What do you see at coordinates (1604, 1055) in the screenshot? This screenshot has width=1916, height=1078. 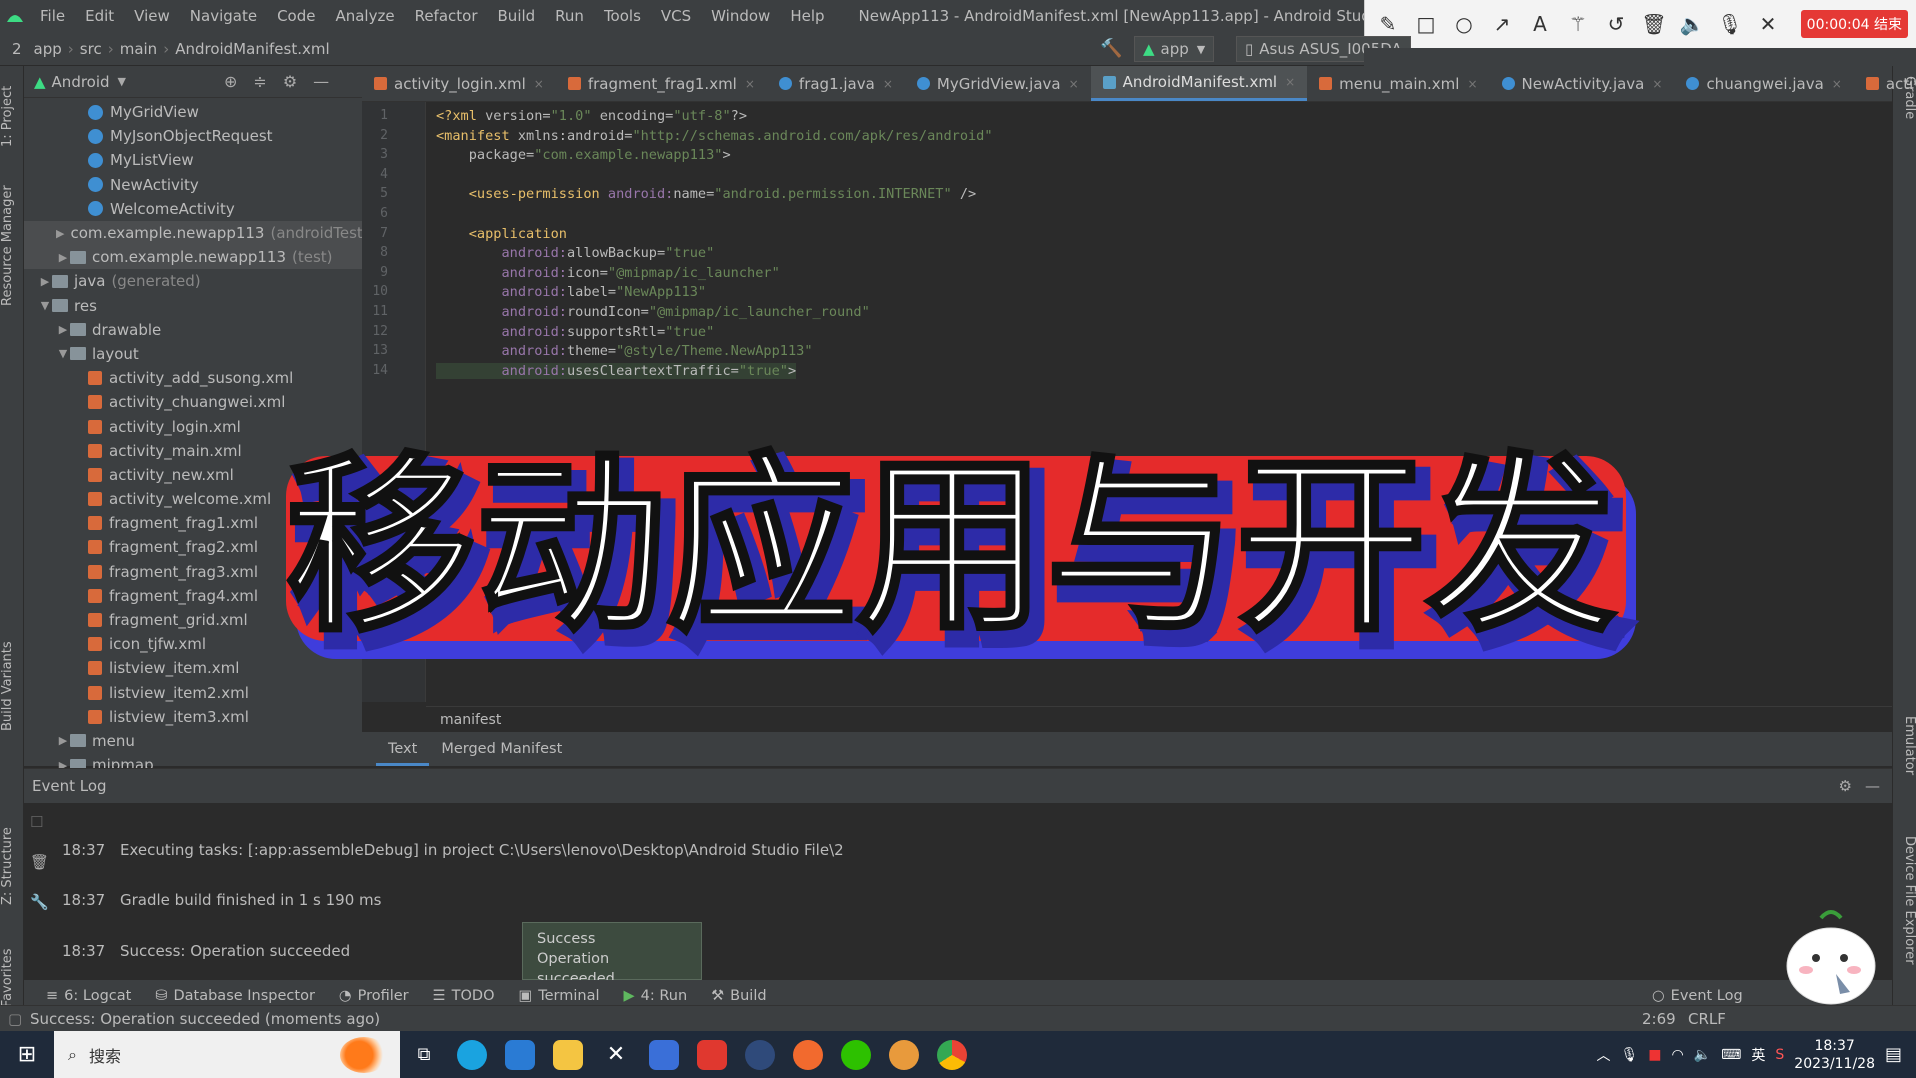 I see `chevron-up-icon: ︿` at bounding box center [1604, 1055].